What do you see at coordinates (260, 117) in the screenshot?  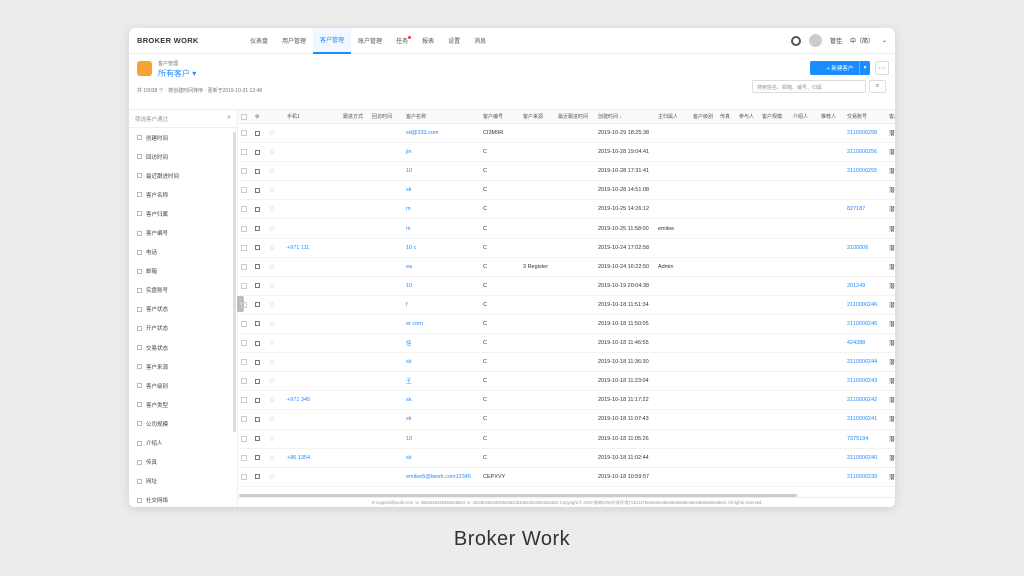 I see `column-header: ⚙` at bounding box center [260, 117].